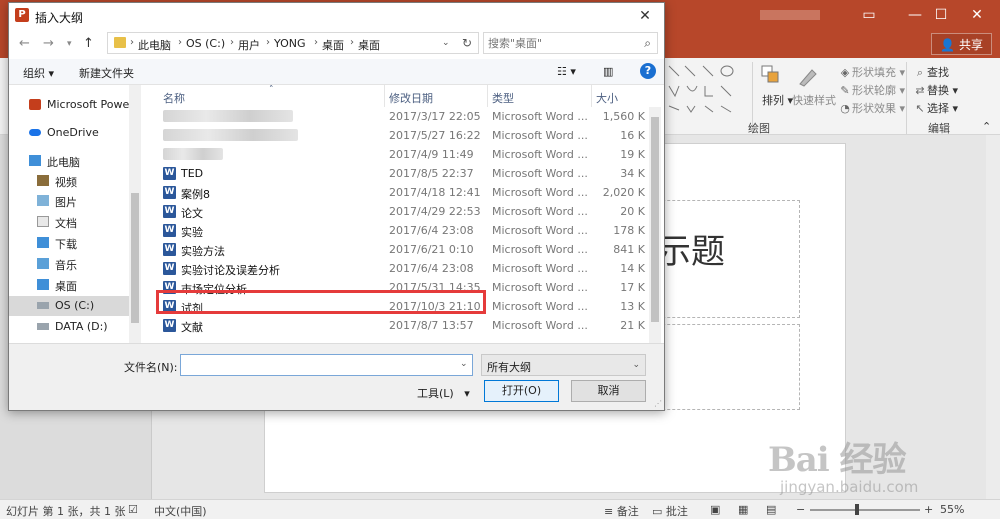 This screenshot has width=1000, height=519. What do you see at coordinates (205, 43) in the screenshot?
I see `breadcrumb-os-c: OS (C:)` at bounding box center [205, 43].